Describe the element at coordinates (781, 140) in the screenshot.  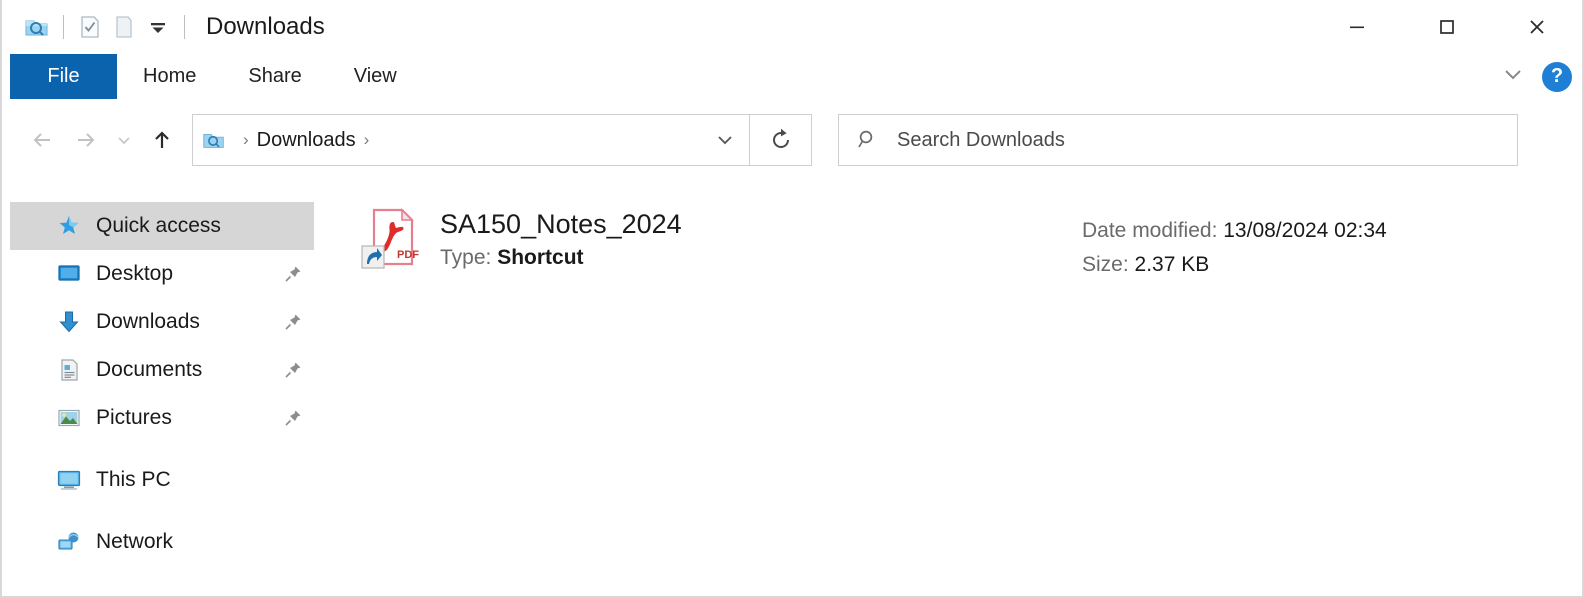
I see `refresh-button` at that location.